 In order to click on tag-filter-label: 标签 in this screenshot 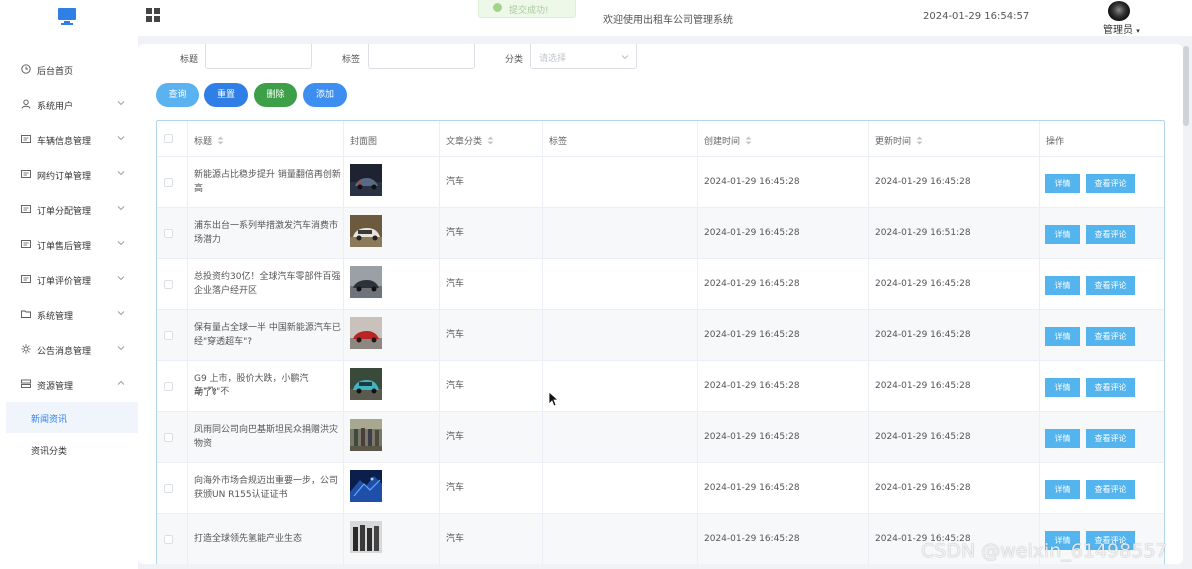, I will do `click(351, 60)`.